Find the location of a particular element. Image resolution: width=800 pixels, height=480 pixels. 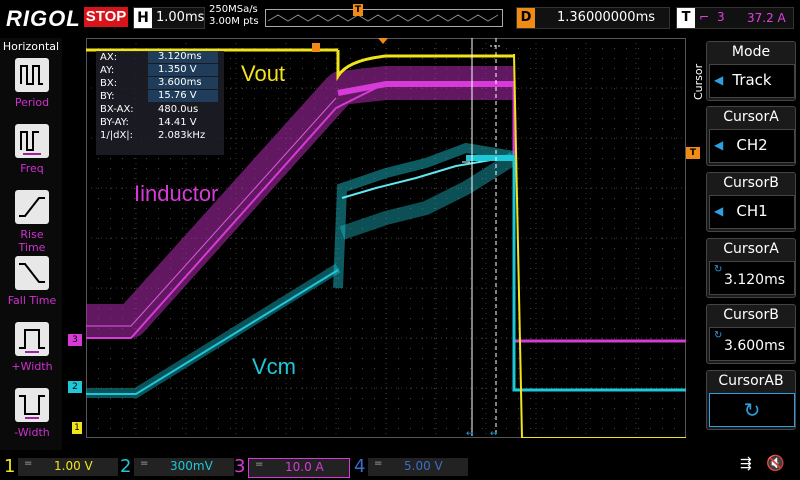

ch1-offset-marker: 1 is located at coordinates (77, 428).